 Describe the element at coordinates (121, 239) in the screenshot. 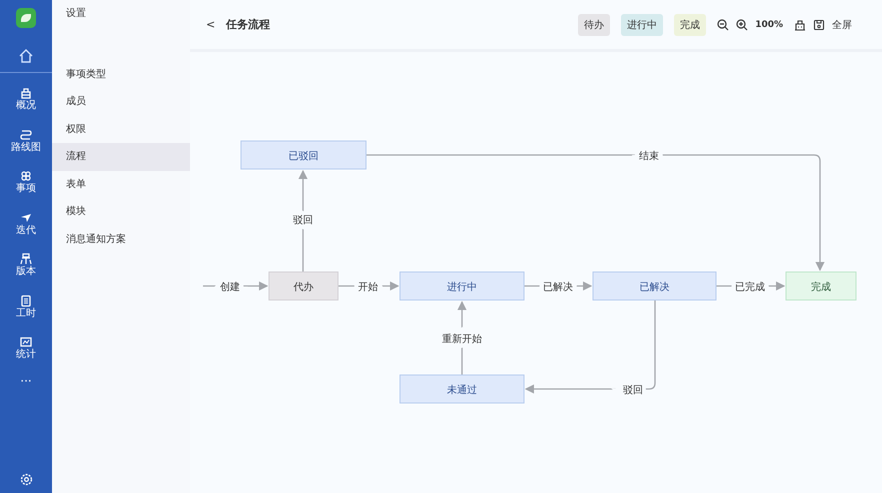

I see `settings-nav-item: 消息通知方案` at that location.